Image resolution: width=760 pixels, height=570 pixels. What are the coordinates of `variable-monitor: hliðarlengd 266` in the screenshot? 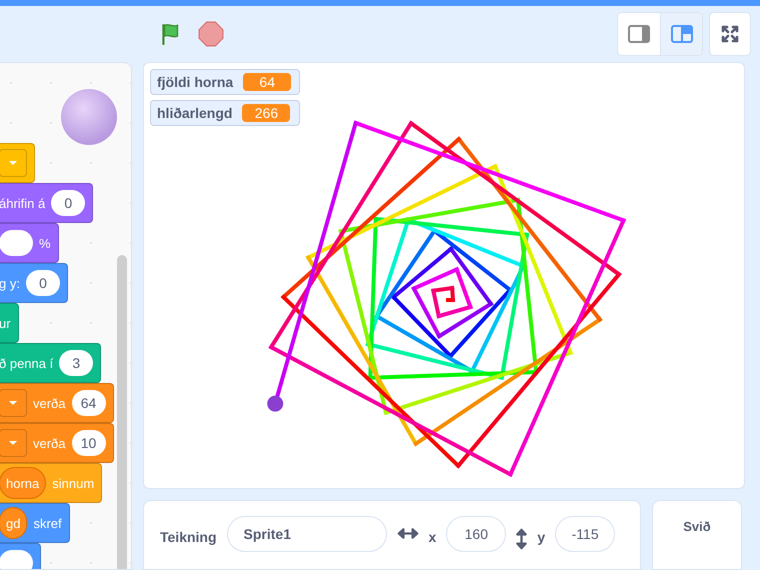 It's located at (225, 113).